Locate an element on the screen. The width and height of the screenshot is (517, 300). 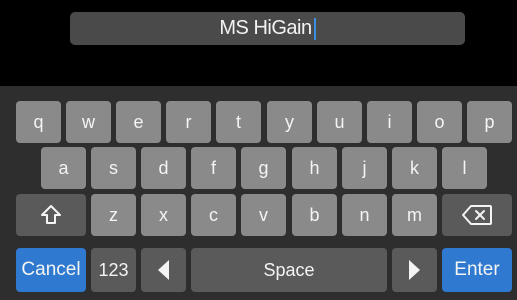
key-t: t is located at coordinates (238, 122).